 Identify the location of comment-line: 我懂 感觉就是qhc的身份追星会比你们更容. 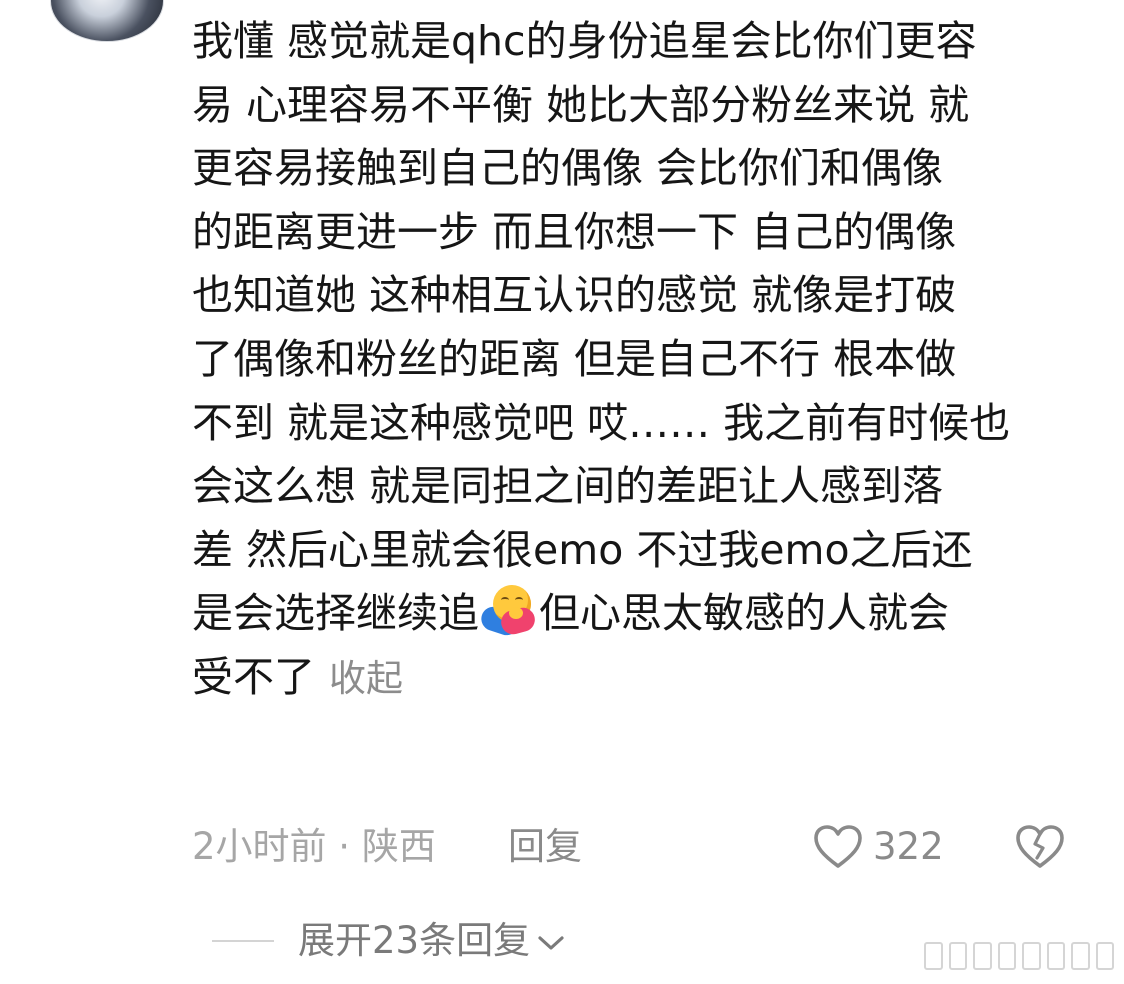
(584, 41).